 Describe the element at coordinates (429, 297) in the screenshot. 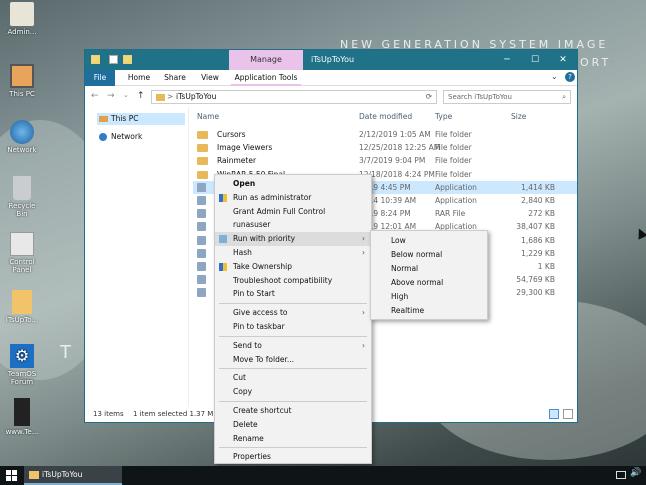

I see `priority-menu-item: High` at that location.